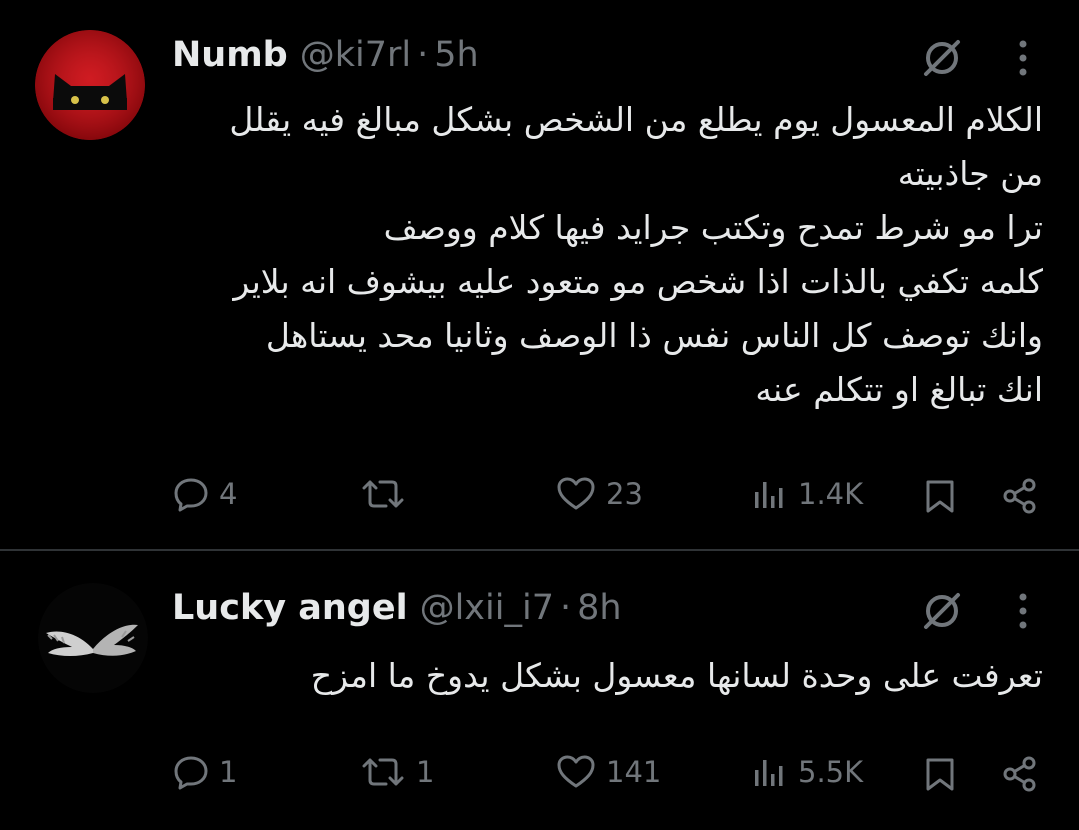 This screenshot has width=1079, height=830. What do you see at coordinates (230, 55) in the screenshot?
I see `display-name: Numb` at bounding box center [230, 55].